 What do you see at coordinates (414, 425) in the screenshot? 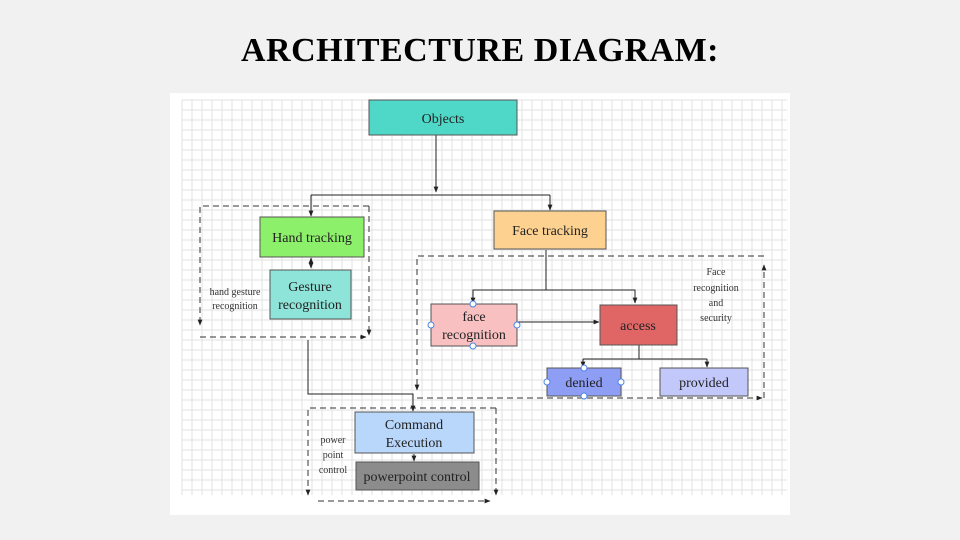
I see `node-command-execution-line1: Command` at bounding box center [414, 425].